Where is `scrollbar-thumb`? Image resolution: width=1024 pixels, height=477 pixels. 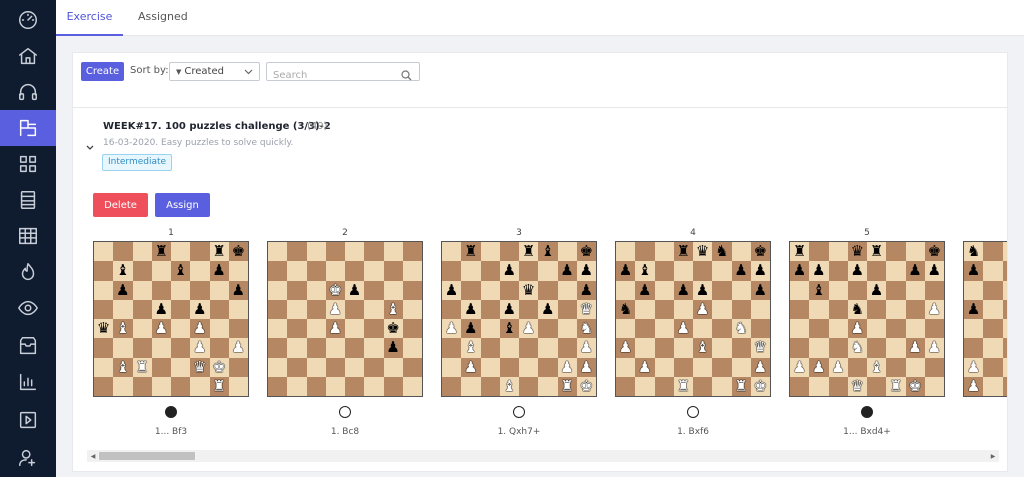
scrollbar-thumb is located at coordinates (147, 456).